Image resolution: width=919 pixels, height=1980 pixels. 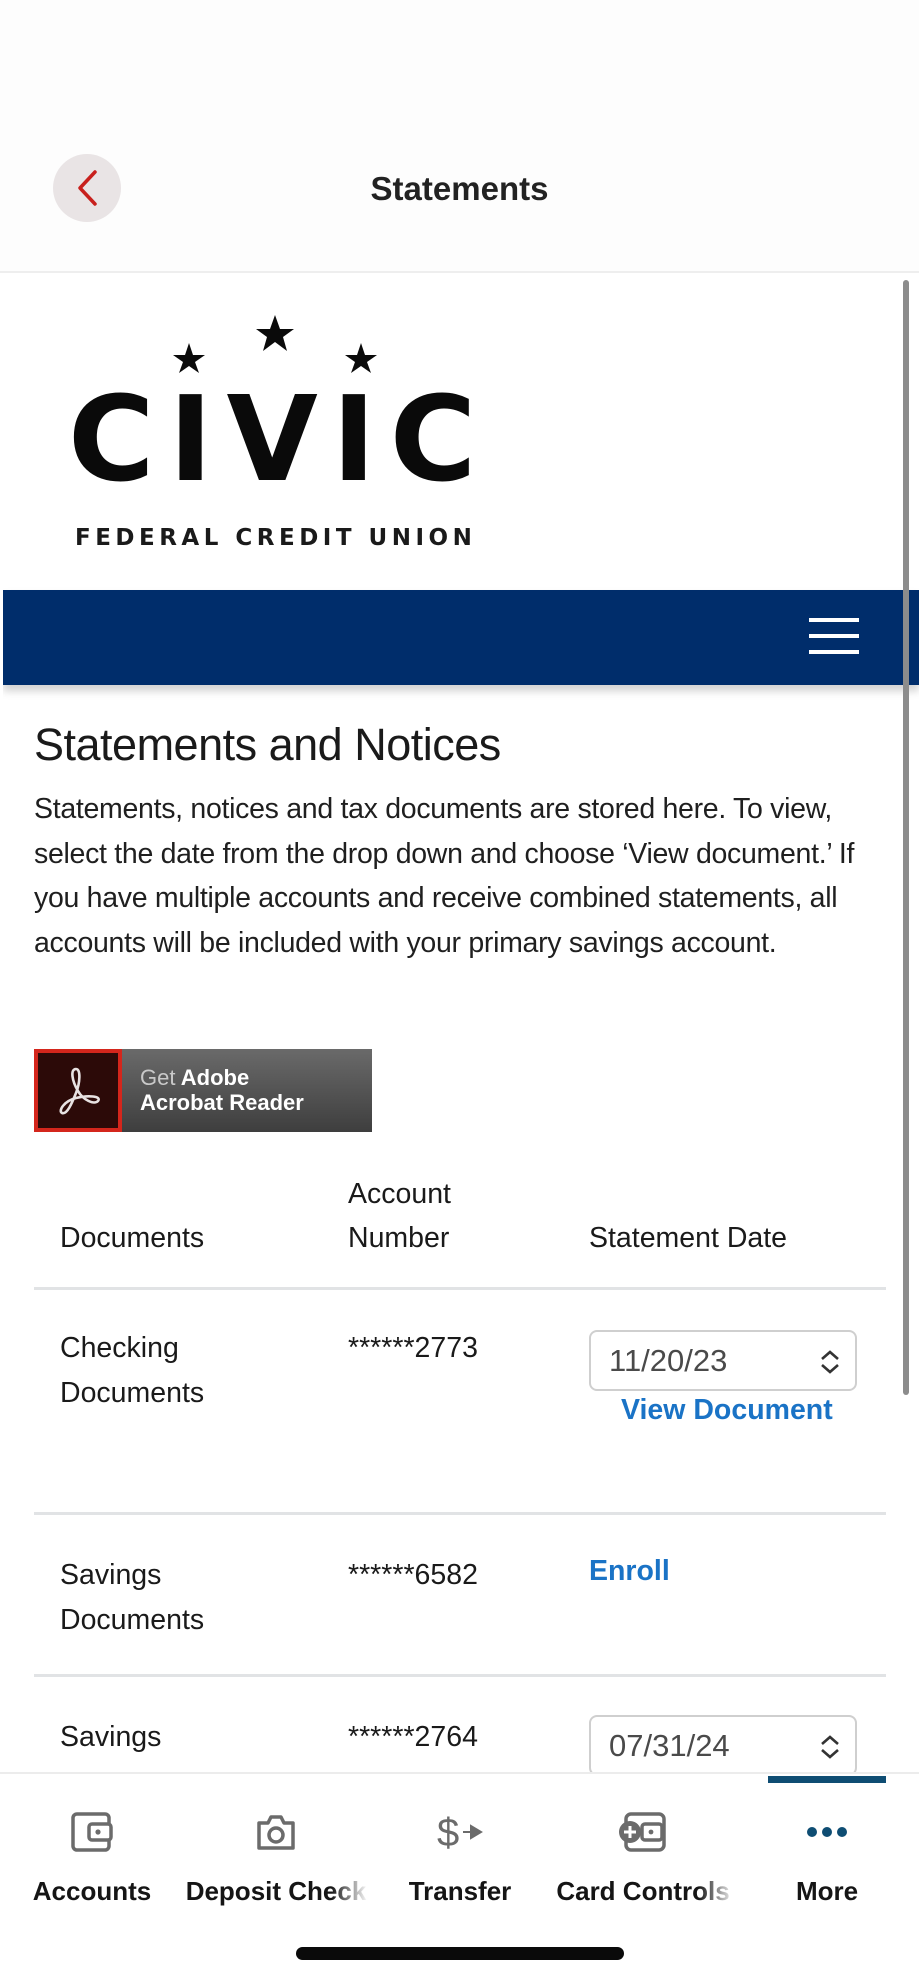 I want to click on status-bar, so click(x=459, y=55).